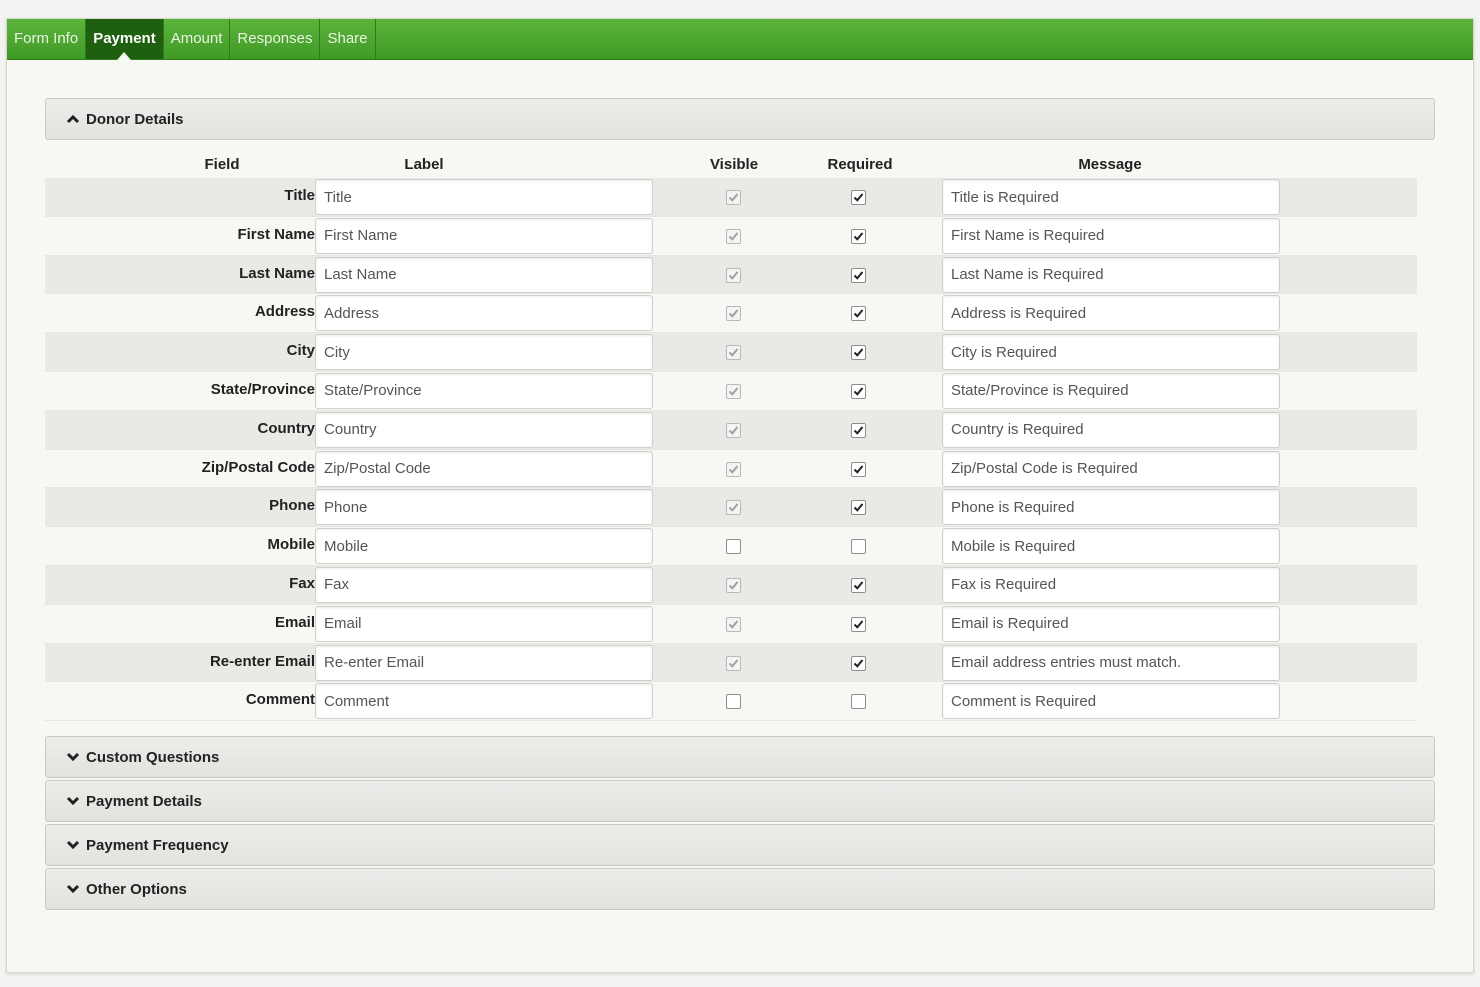 Image resolution: width=1480 pixels, height=987 pixels. What do you see at coordinates (740, 889) in the screenshot?
I see `other-options-header: Other Options` at bounding box center [740, 889].